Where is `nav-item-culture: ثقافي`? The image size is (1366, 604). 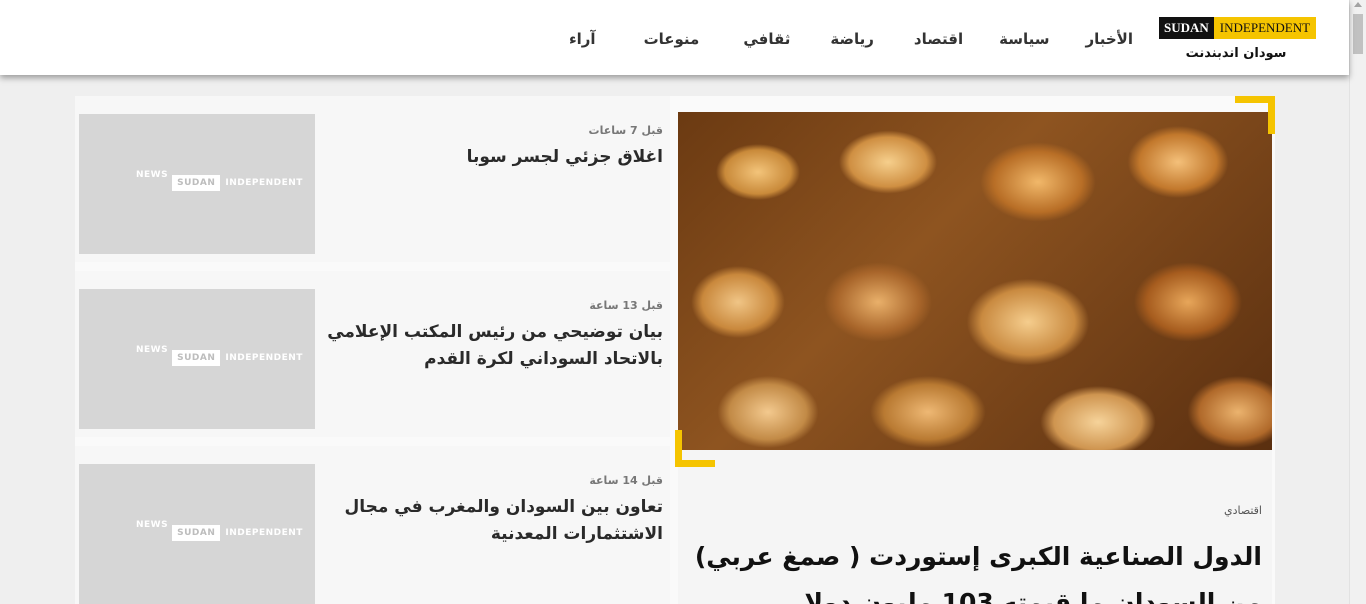 nav-item-culture: ثقافي is located at coordinates (766, 39).